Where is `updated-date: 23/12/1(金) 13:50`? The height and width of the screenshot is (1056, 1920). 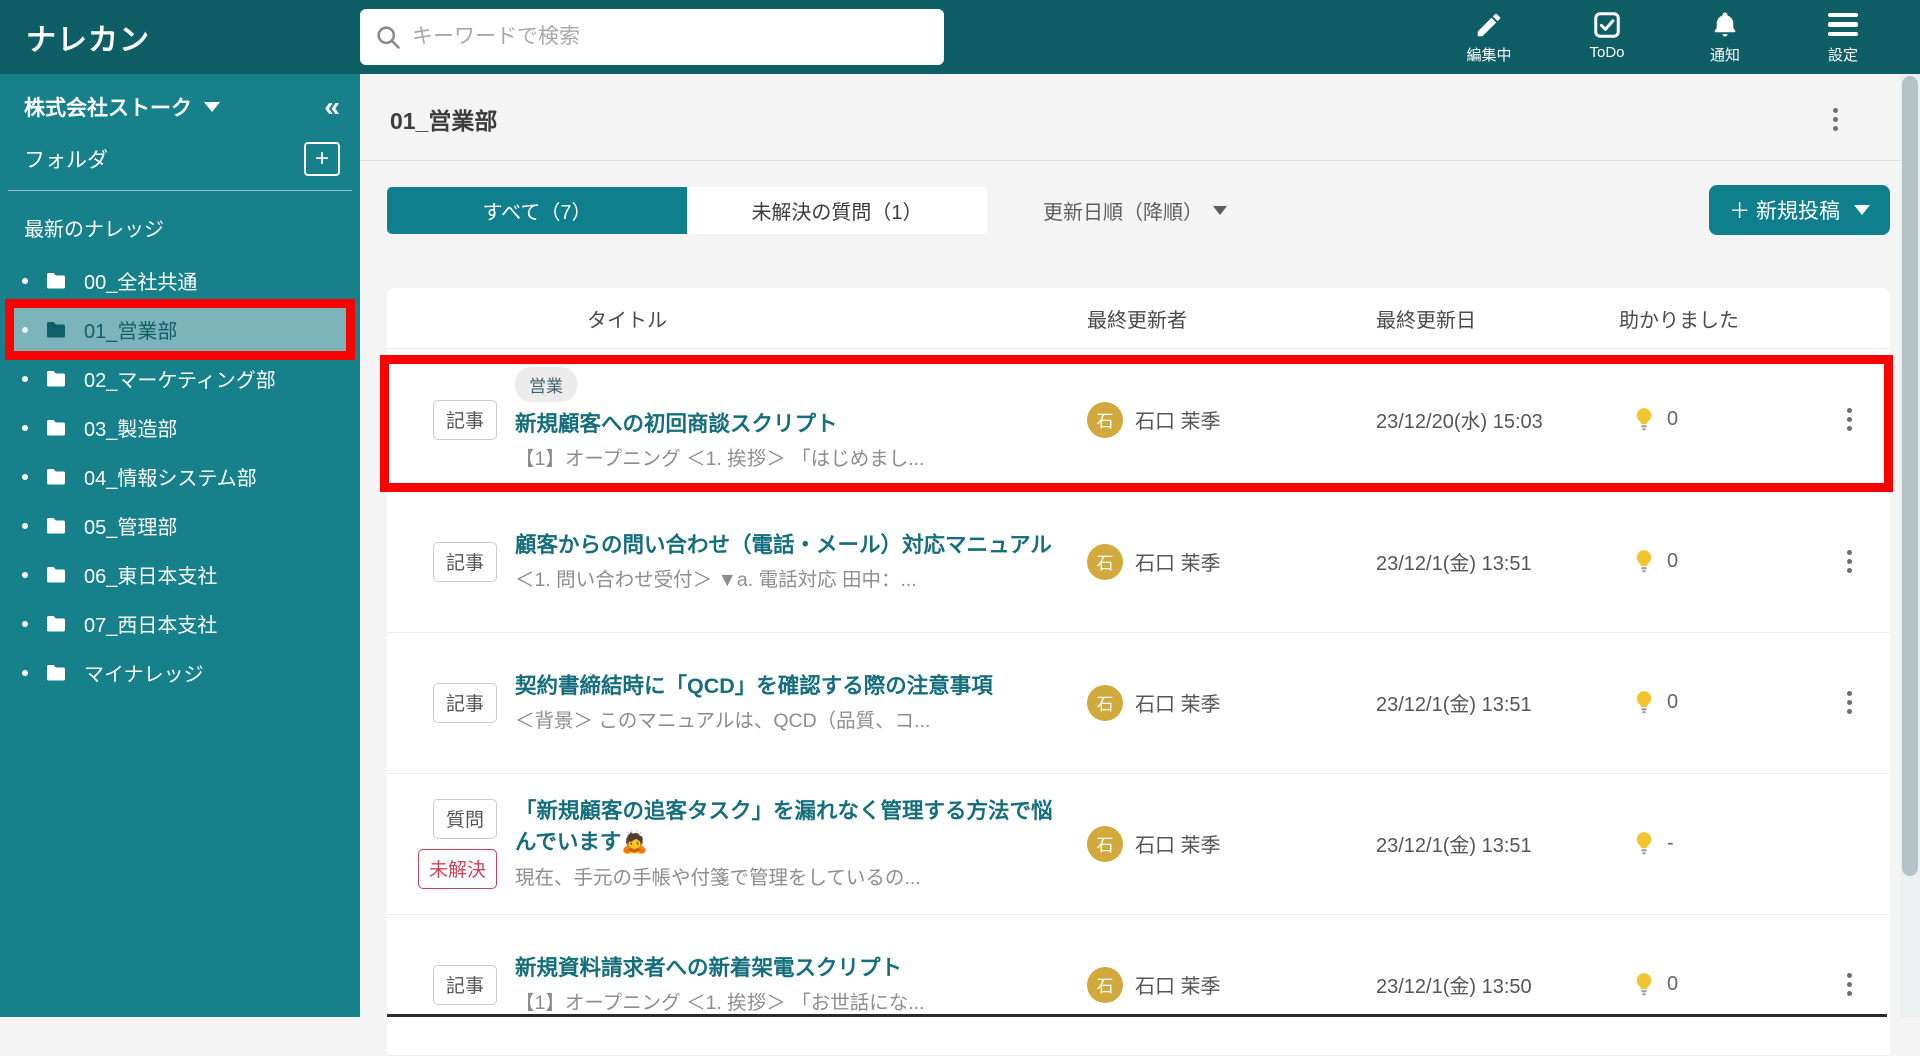 updated-date: 23/12/1(金) 13:50 is located at coordinates (1495, 984).